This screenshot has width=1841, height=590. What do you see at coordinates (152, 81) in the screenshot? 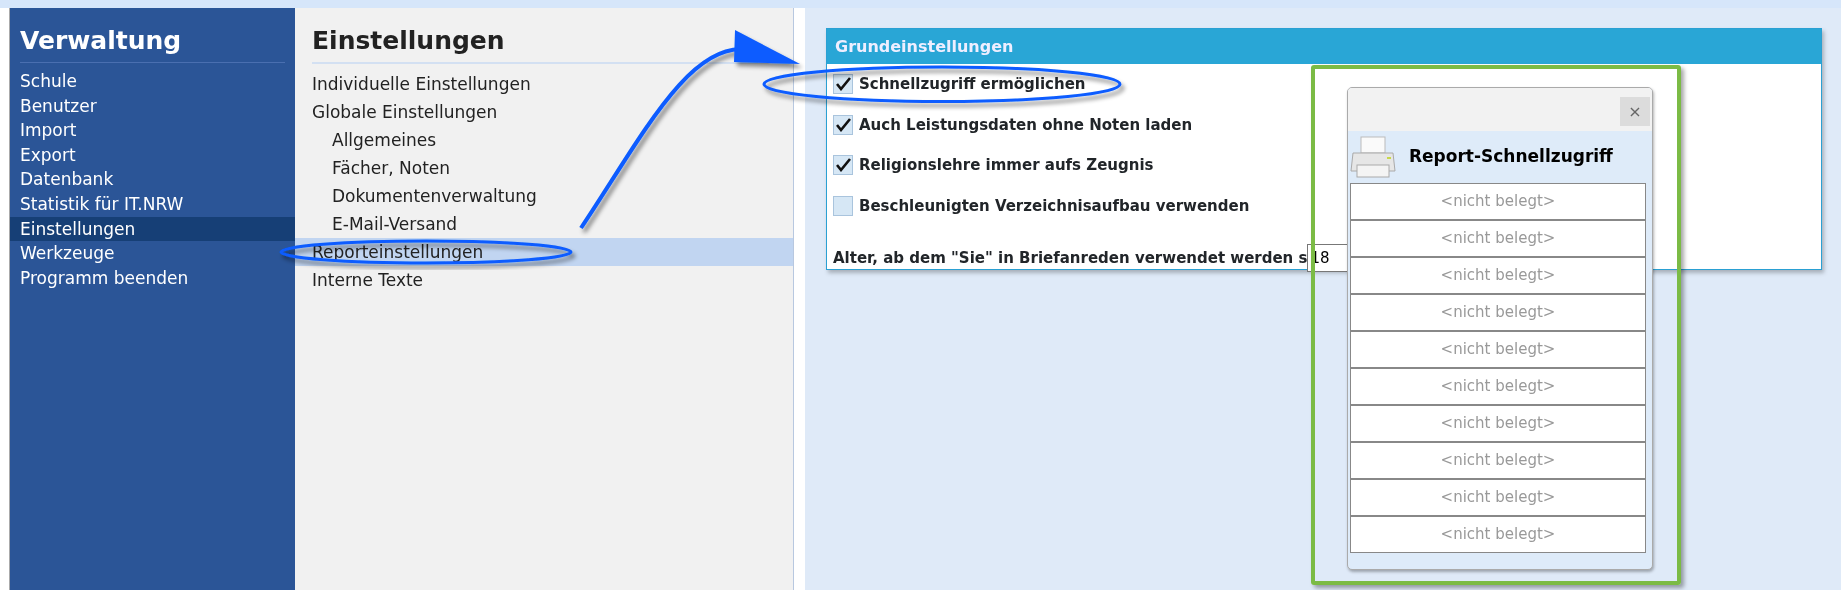
I see `nav-item: Schule` at bounding box center [152, 81].